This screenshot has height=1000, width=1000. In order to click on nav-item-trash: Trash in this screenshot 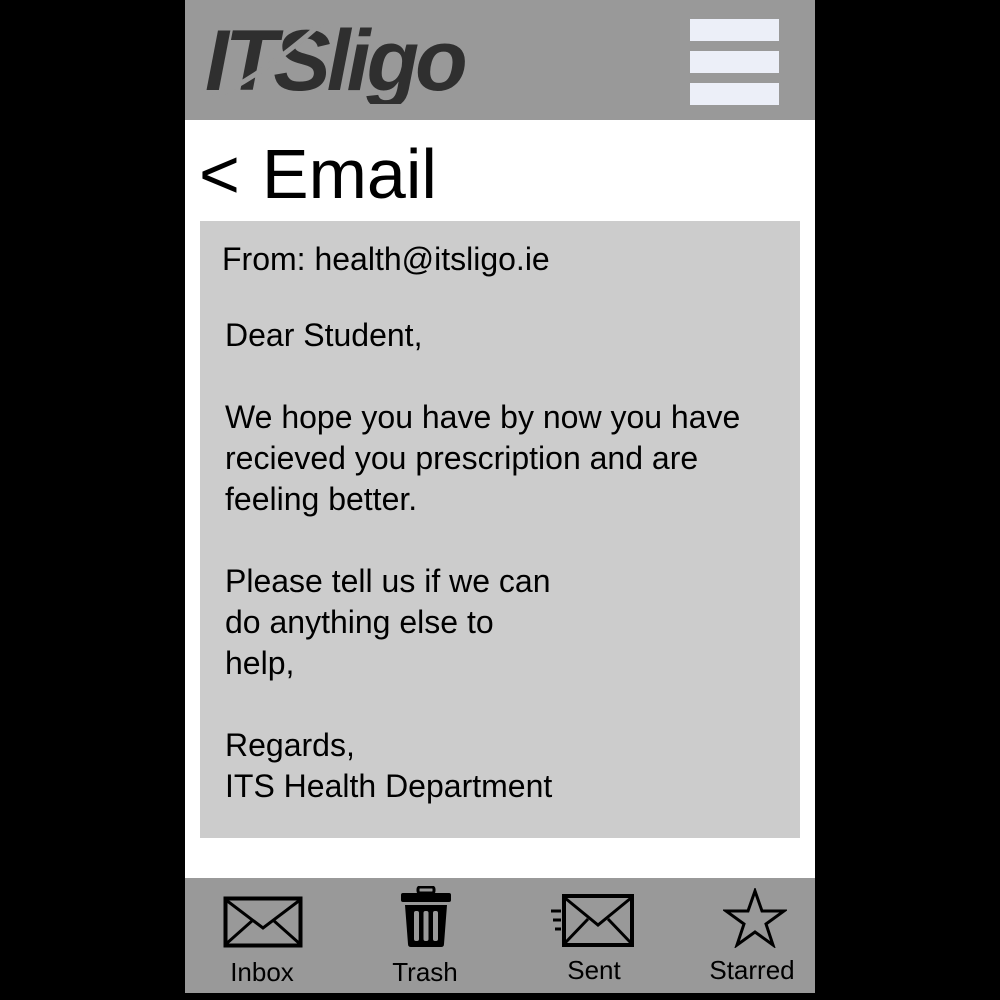, I will do `click(425, 935)`.